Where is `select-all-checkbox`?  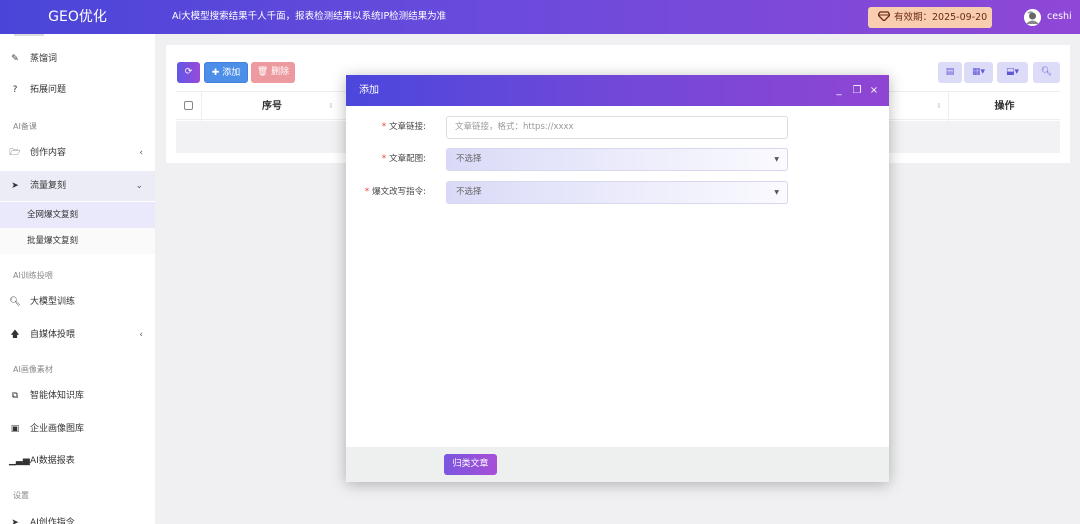
select-all-checkbox is located at coordinates (188, 105).